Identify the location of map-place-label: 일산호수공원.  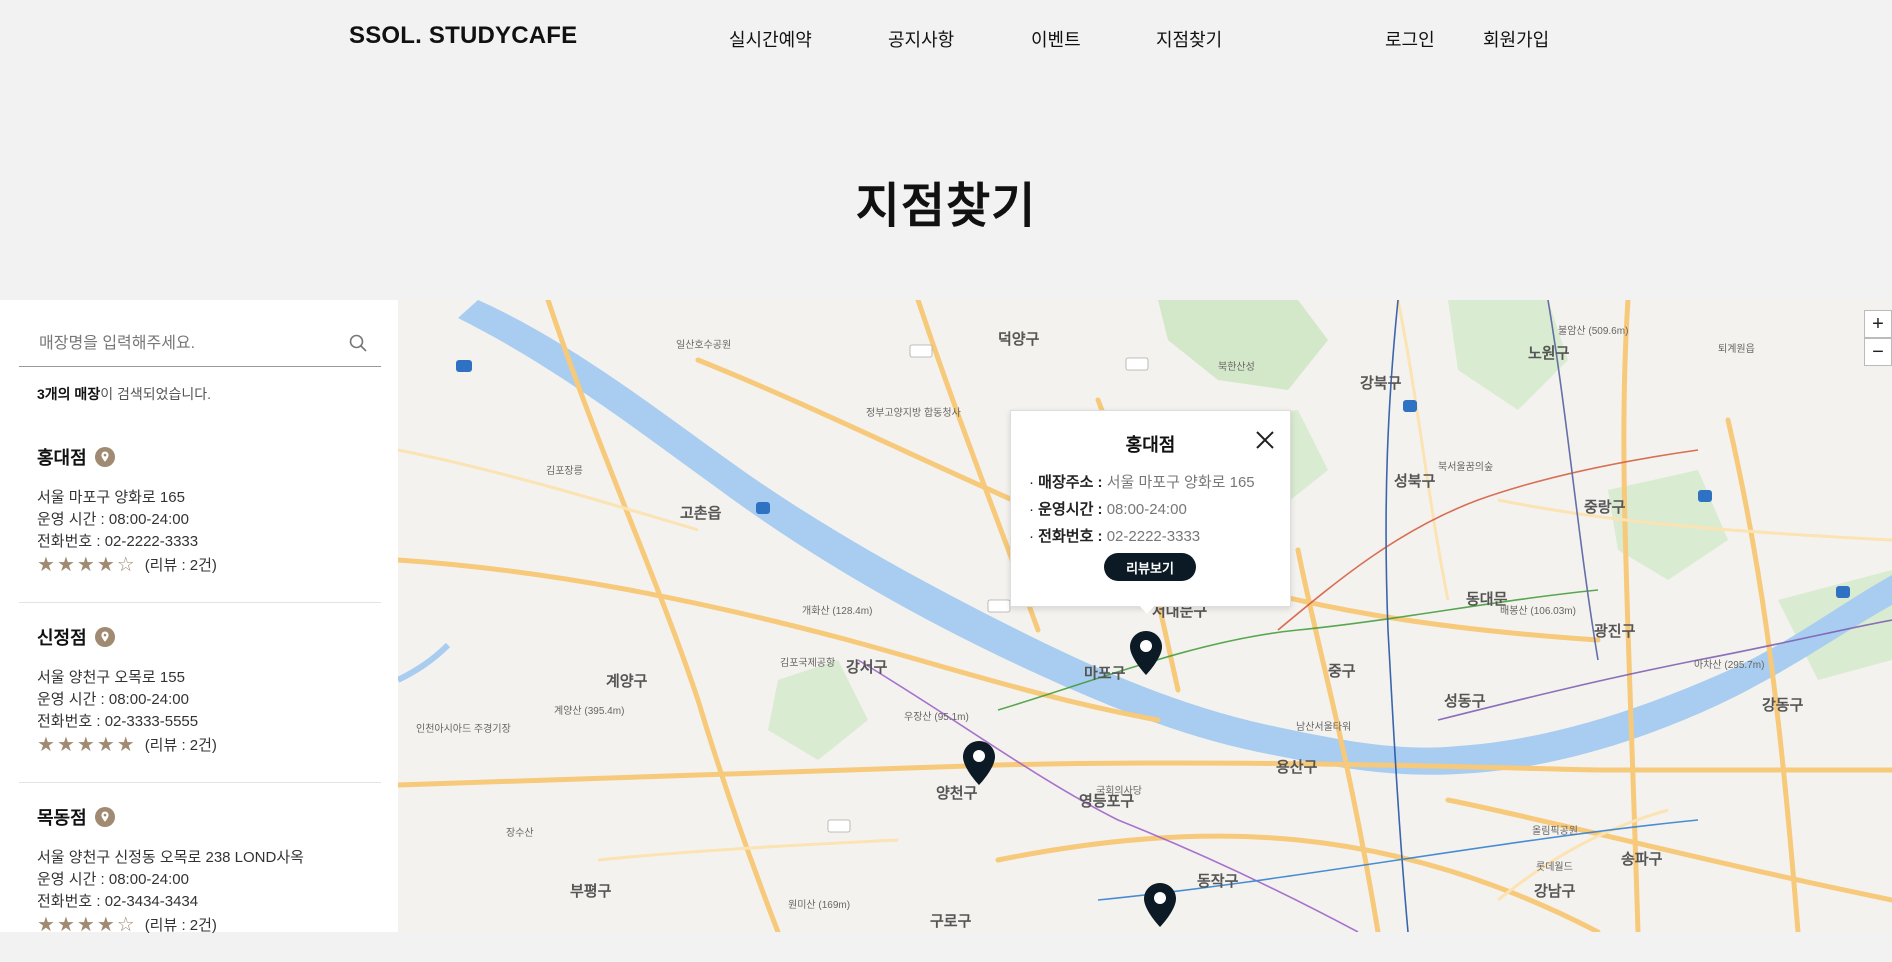
(704, 345).